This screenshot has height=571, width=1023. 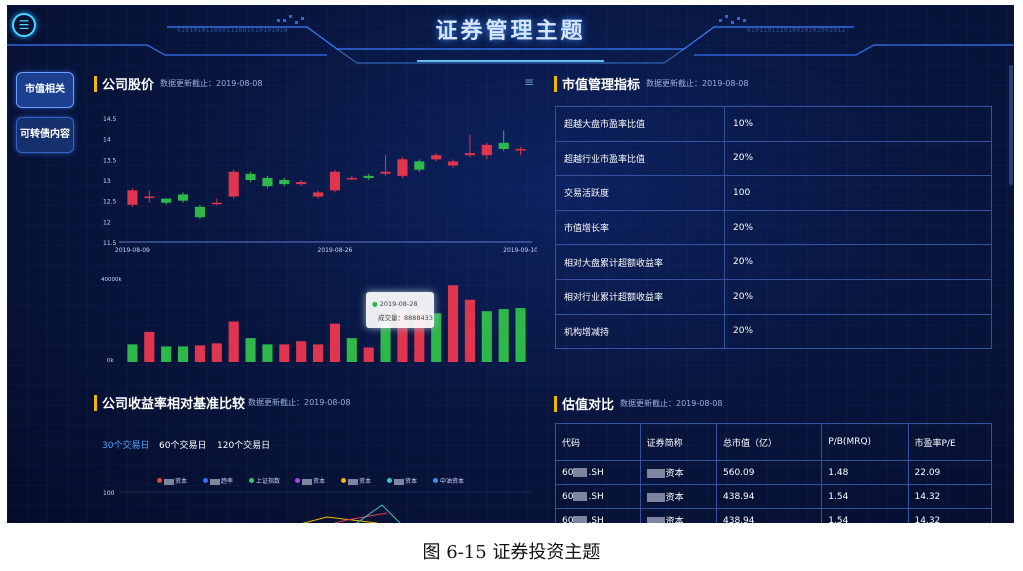 What do you see at coordinates (678, 496) in the screenshot?
I see `cell-name: 资本` at bounding box center [678, 496].